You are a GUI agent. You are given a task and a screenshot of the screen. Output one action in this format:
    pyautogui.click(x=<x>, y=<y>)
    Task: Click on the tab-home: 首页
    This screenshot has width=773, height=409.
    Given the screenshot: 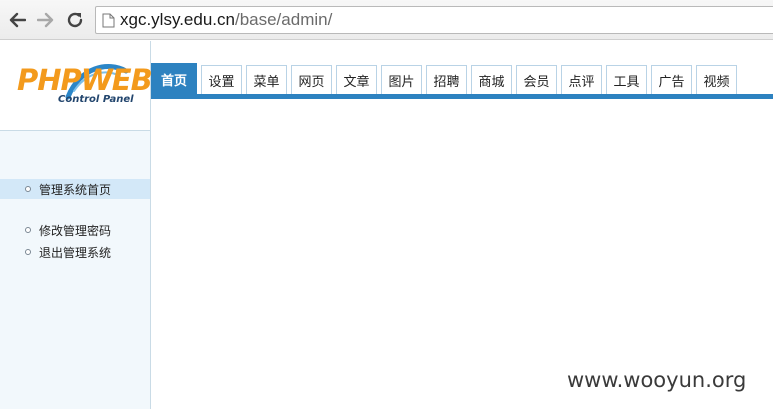 What is the action you would take?
    pyautogui.click(x=174, y=79)
    